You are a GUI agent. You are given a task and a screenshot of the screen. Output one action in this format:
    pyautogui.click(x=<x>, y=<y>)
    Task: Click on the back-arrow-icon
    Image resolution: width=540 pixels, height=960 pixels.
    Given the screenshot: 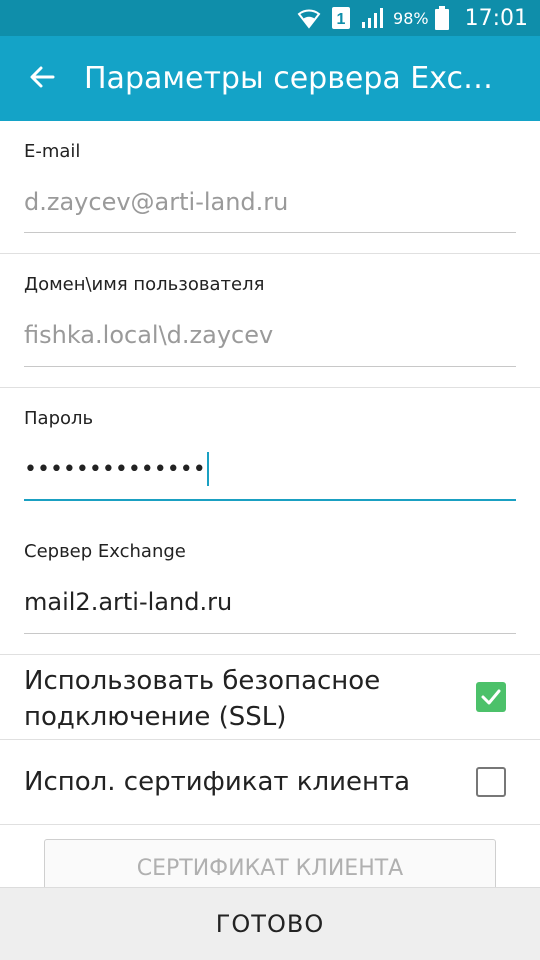 What is the action you would take?
    pyautogui.click(x=42, y=79)
    